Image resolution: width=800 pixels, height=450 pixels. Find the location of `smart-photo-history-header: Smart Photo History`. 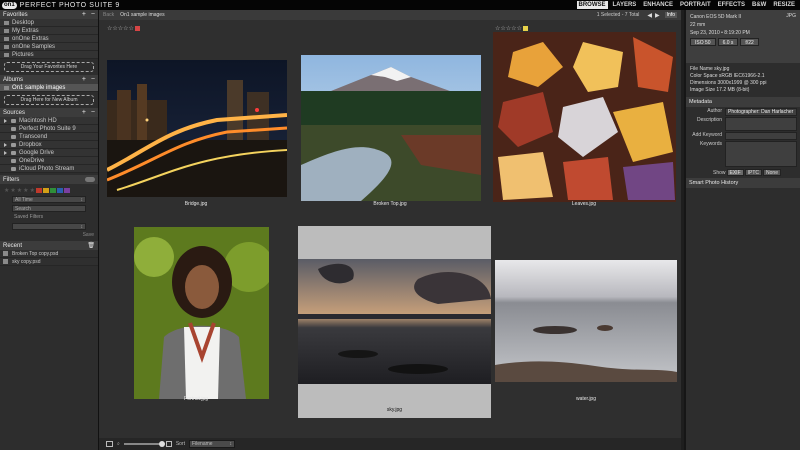

smart-photo-history-header: Smart Photo History is located at coordinates (743, 183).